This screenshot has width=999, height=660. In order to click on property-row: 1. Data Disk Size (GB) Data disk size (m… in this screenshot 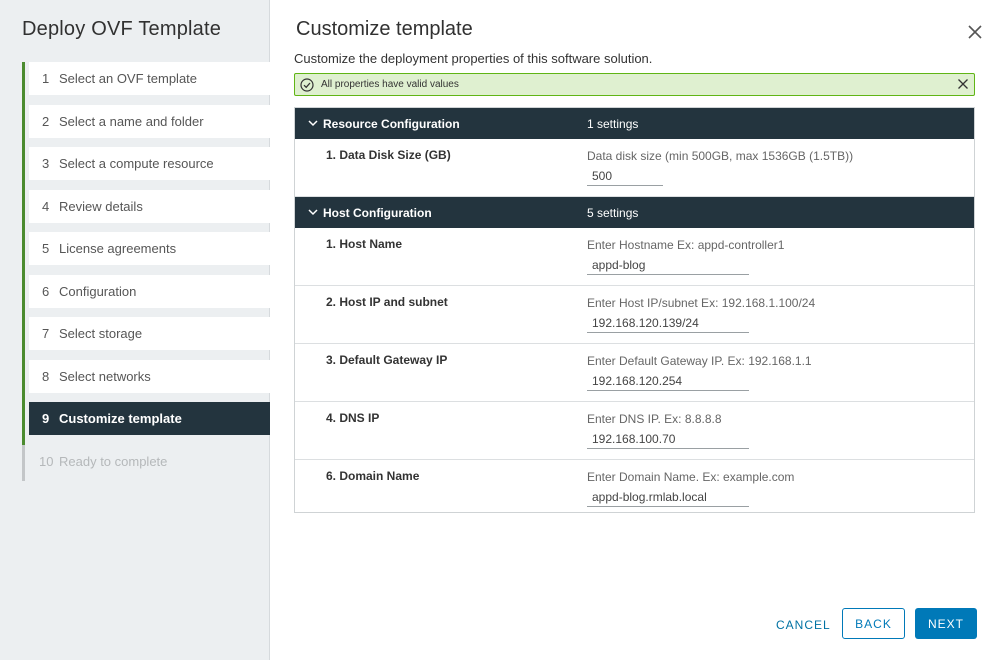, I will do `click(634, 168)`.